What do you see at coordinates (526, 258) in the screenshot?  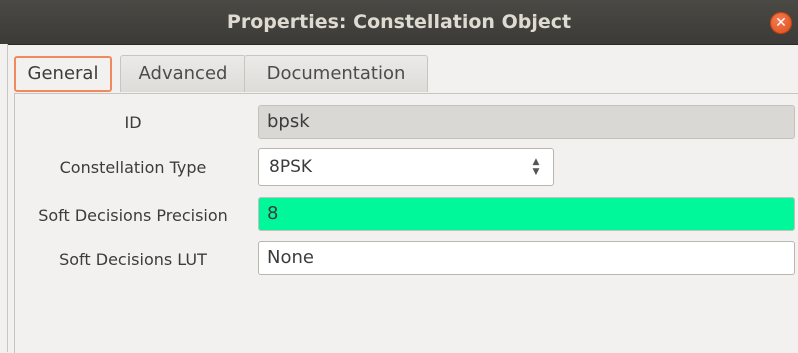 I see `soft-decisions-lut-field: None` at bounding box center [526, 258].